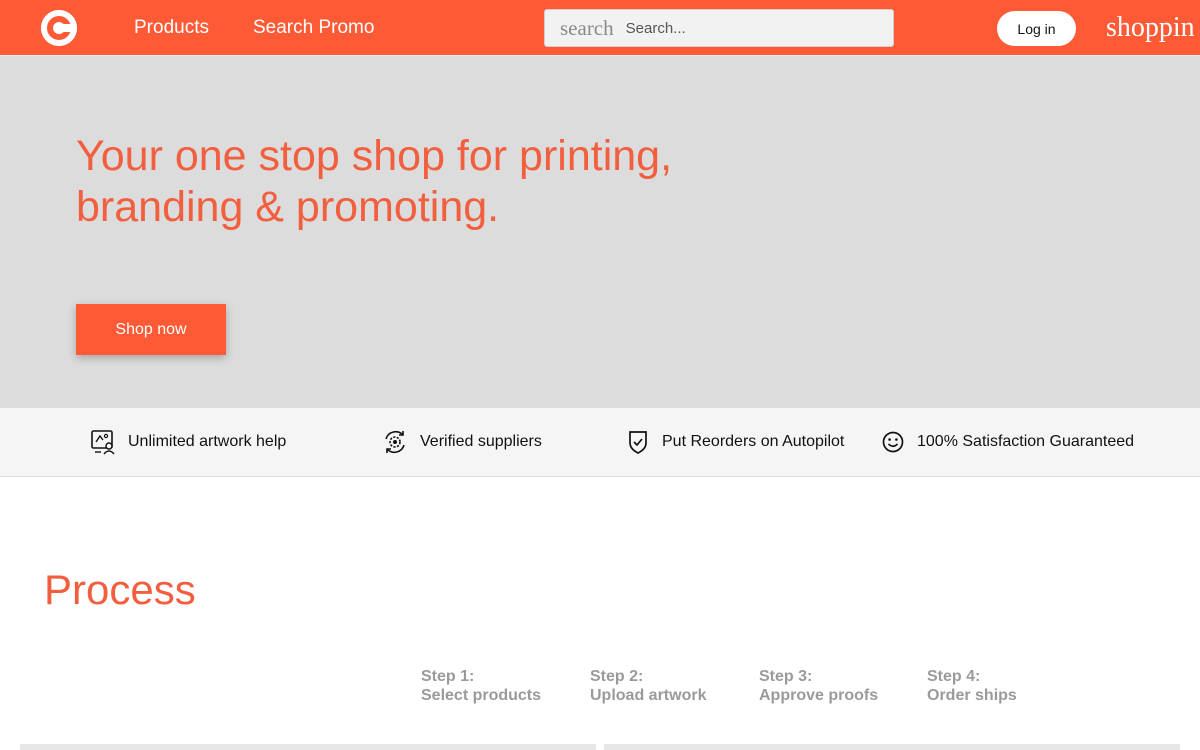  Describe the element at coordinates (1036, 28) in the screenshot. I see `login-button: Log in` at that location.